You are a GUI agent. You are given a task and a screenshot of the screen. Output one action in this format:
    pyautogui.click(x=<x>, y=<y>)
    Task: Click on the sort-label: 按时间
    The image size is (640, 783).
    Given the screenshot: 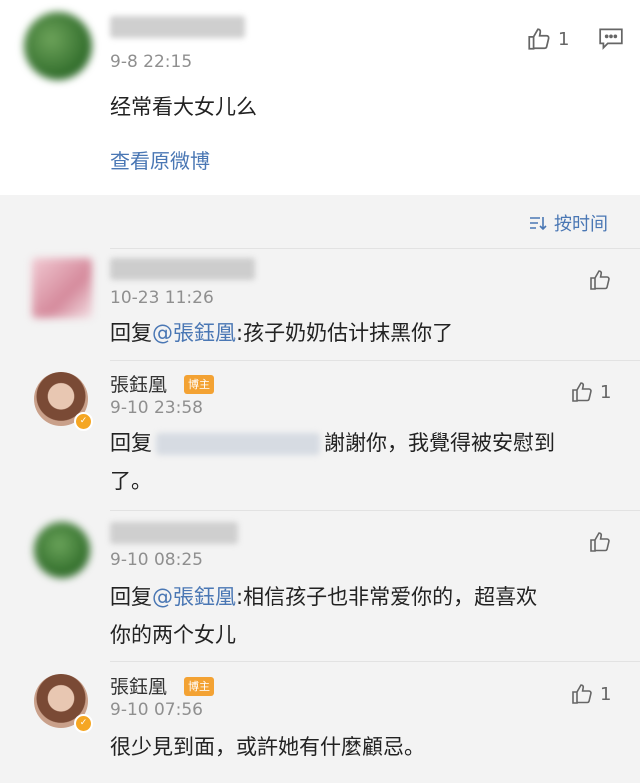 What is the action you would take?
    pyautogui.click(x=581, y=224)
    